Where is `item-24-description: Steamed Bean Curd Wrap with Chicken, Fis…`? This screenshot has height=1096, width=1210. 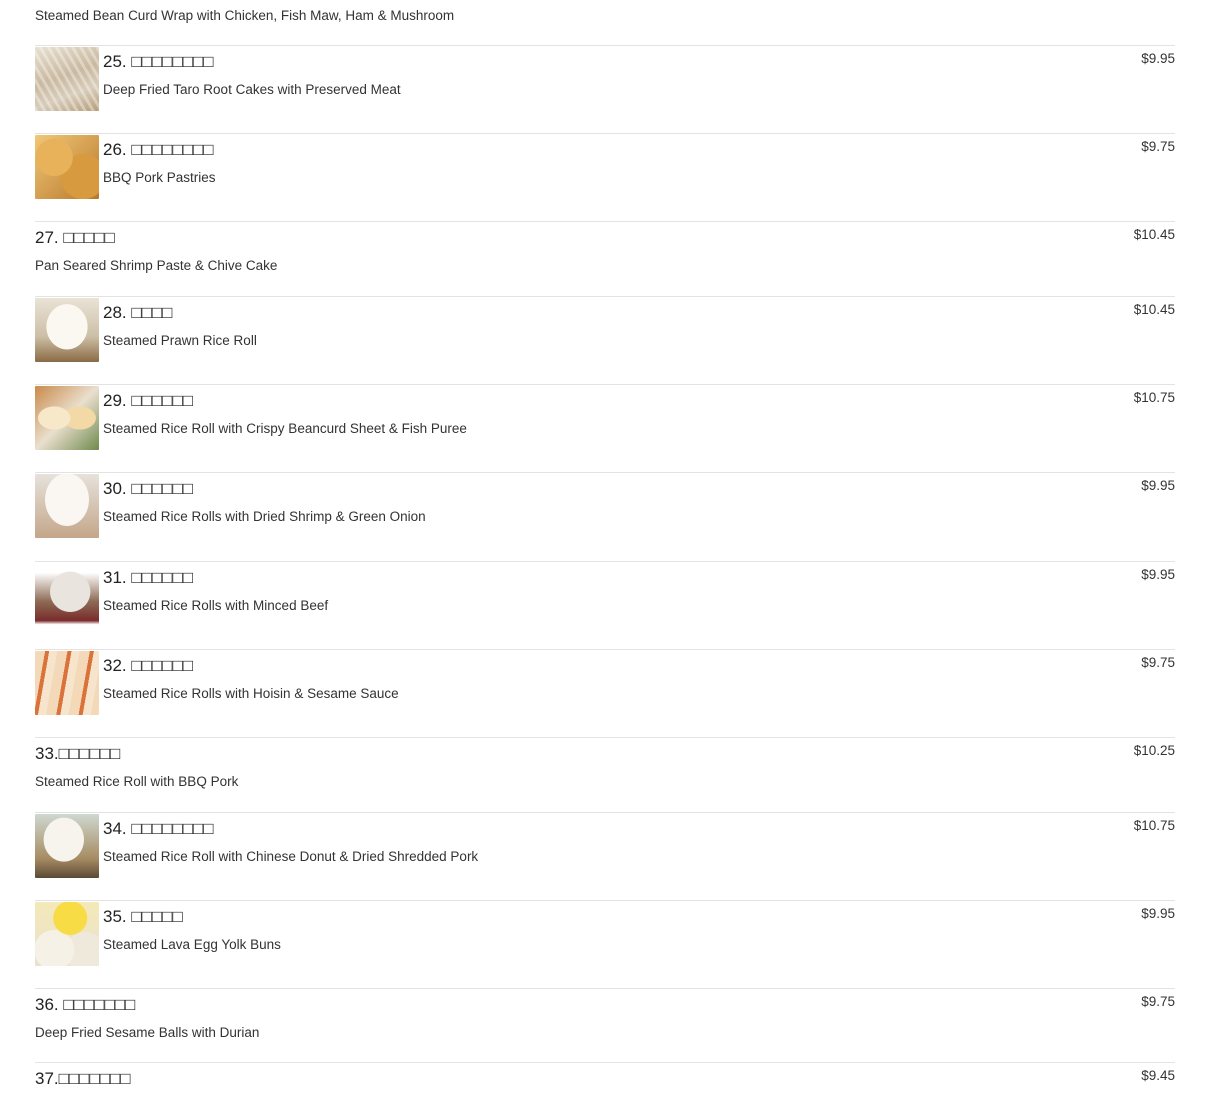 item-24-description: Steamed Bean Curd Wrap with Chicken, Fis… is located at coordinates (245, 15).